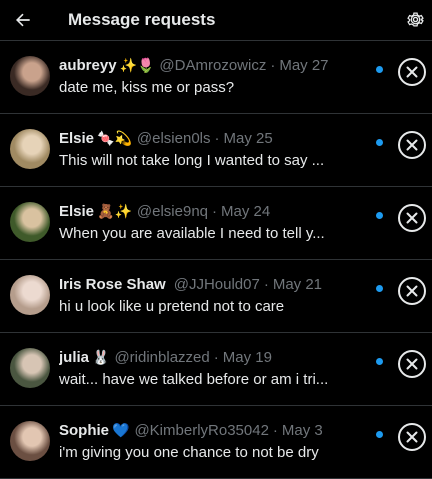 The width and height of the screenshot is (432, 479). Describe the element at coordinates (74, 357) in the screenshot. I see `sender-name: julia` at that location.